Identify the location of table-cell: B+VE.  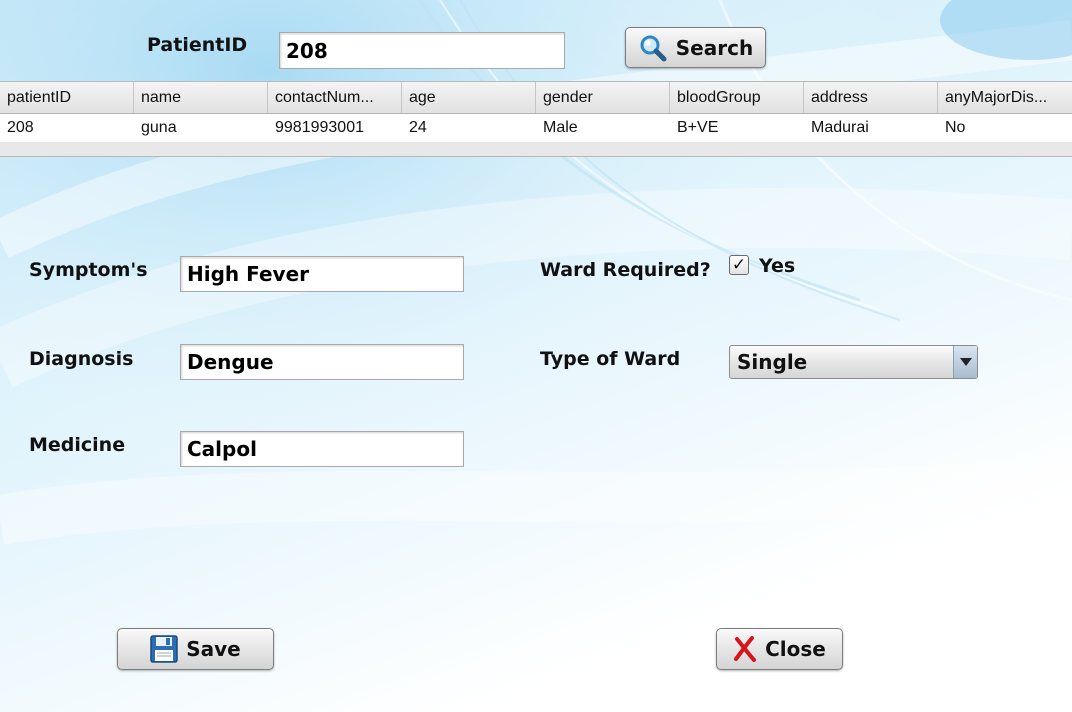
(698, 127).